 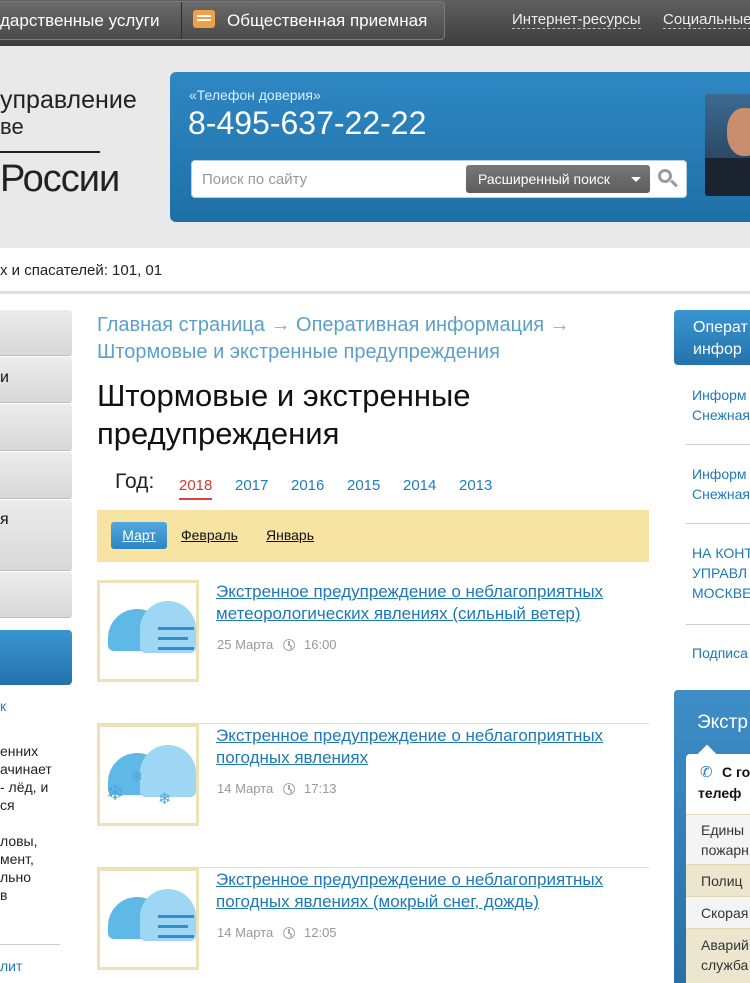 What do you see at coordinates (60, 179) in the screenshot?
I see `logo-text-line3: России` at bounding box center [60, 179].